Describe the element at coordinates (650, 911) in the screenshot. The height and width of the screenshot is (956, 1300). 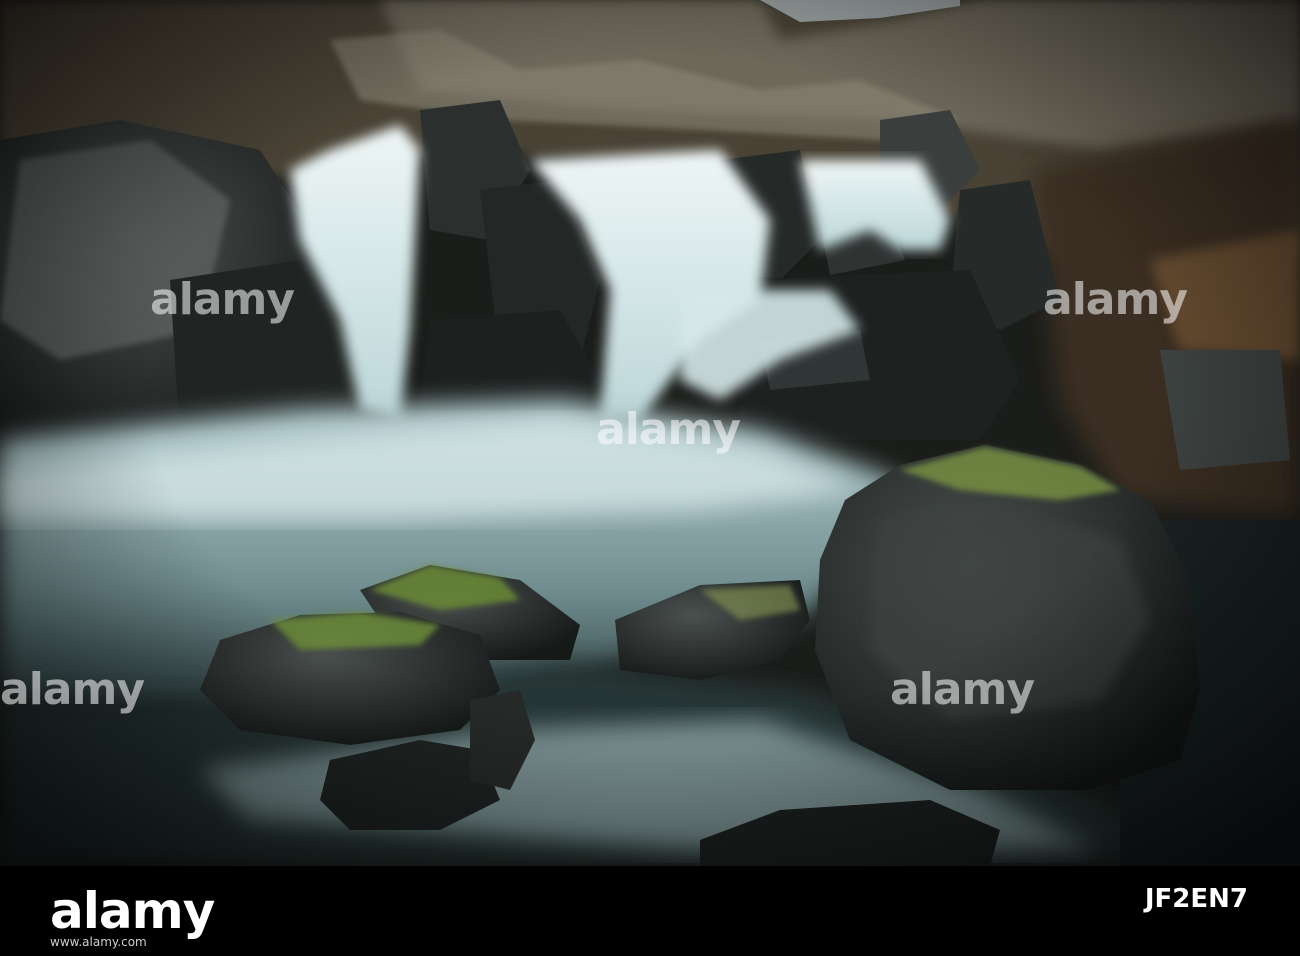
I see `branding-bar: alamy www.alamy.com JF2EN7` at that location.